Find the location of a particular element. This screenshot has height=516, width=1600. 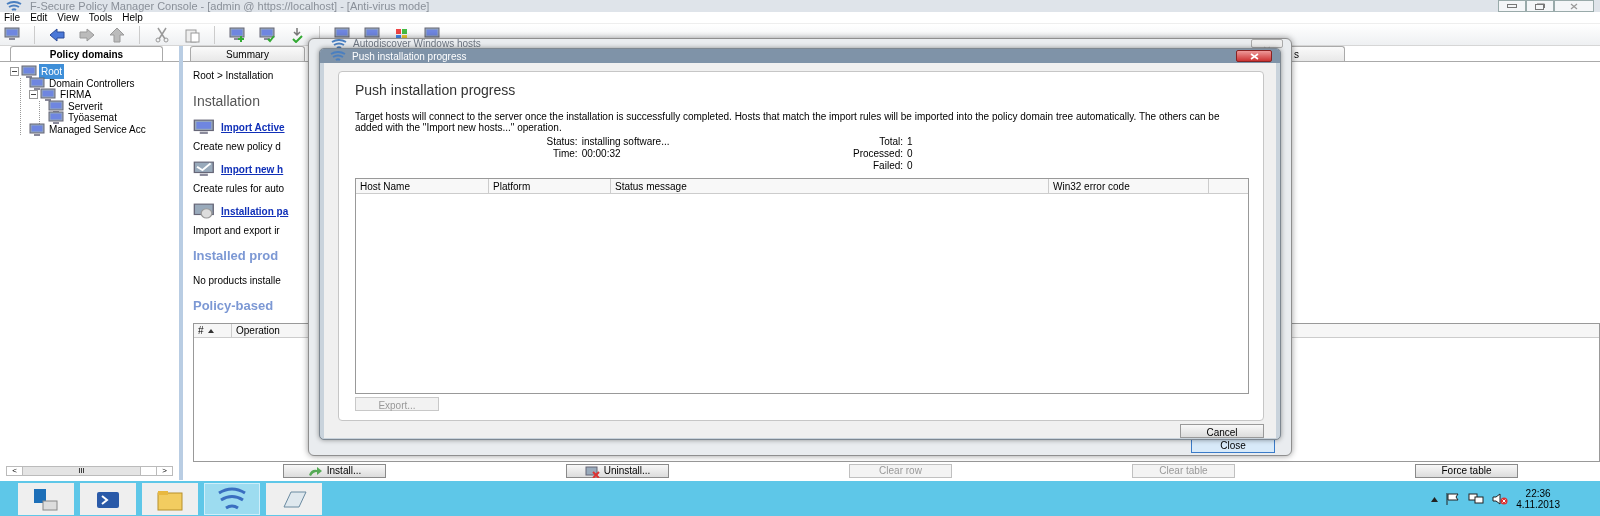

section-heading: Installed prod is located at coordinates (236, 256).